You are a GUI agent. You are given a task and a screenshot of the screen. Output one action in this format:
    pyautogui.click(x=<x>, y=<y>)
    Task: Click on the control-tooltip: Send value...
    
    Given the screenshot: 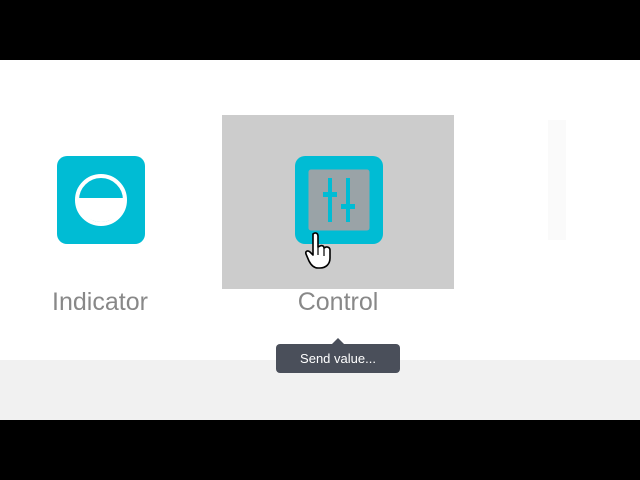 What is the action you would take?
    pyautogui.click(x=338, y=355)
    